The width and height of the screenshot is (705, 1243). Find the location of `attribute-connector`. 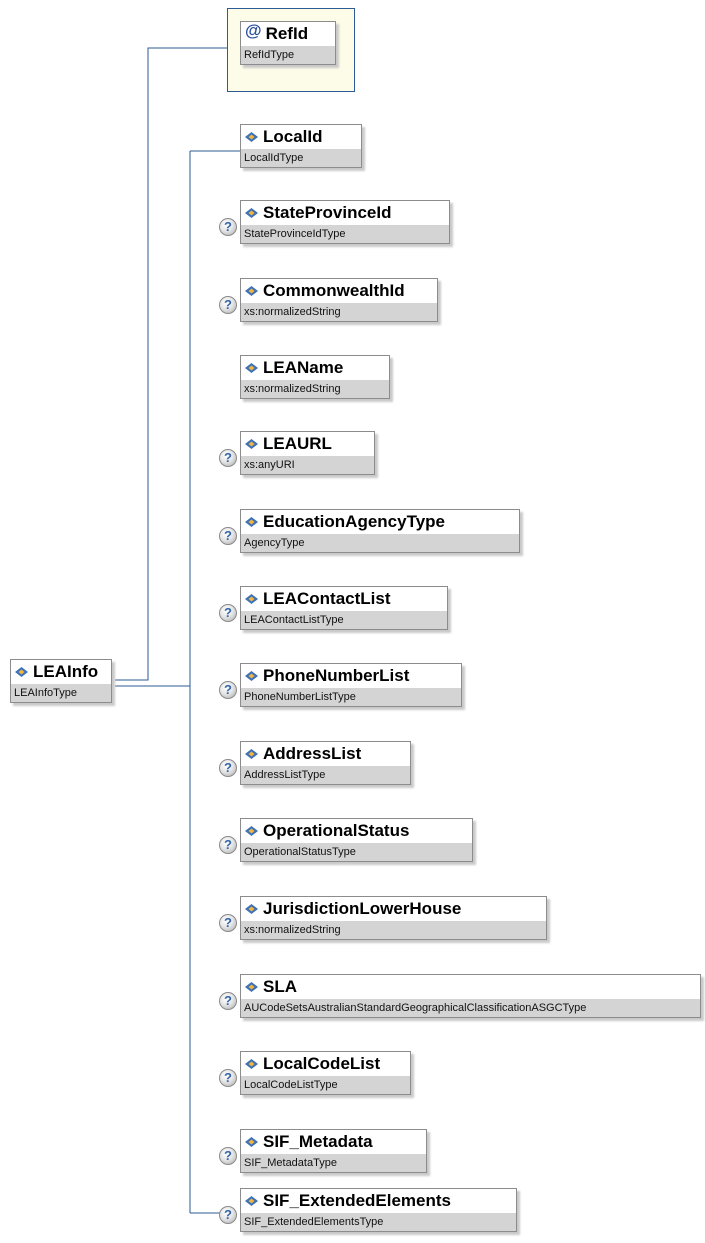

attribute-connector is located at coordinates (171, 364).